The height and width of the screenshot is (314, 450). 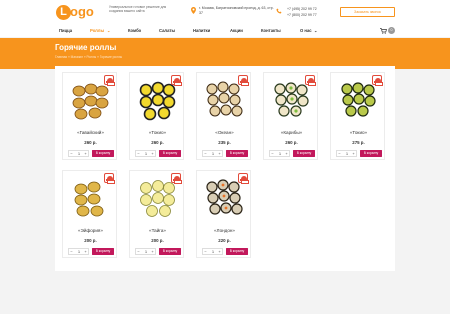 What do you see at coordinates (65, 31) in the screenshot?
I see `nav-item-pizza: Пицца` at bounding box center [65, 31].